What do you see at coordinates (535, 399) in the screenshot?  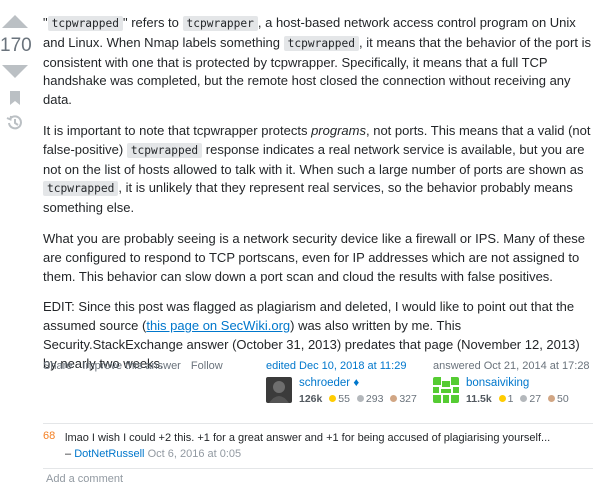 I see `silver-count: 27` at bounding box center [535, 399].